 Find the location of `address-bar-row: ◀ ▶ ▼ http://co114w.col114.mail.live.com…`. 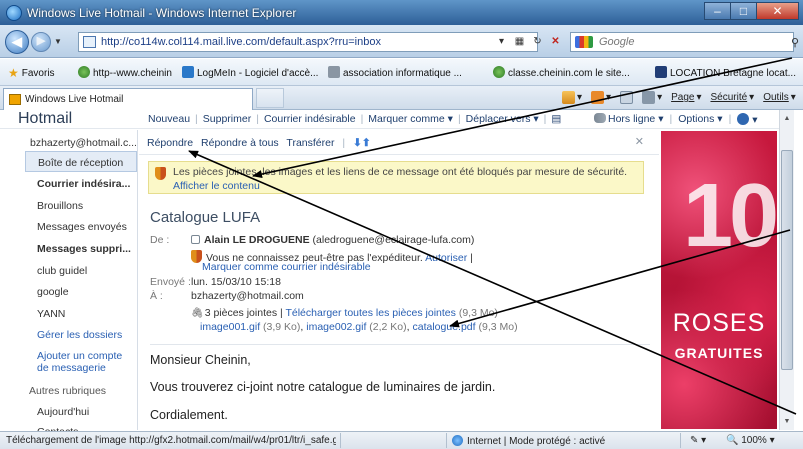

address-bar-row: ◀ ▶ ▼ http://co114w.col114.mail.live.com… is located at coordinates (401, 41).